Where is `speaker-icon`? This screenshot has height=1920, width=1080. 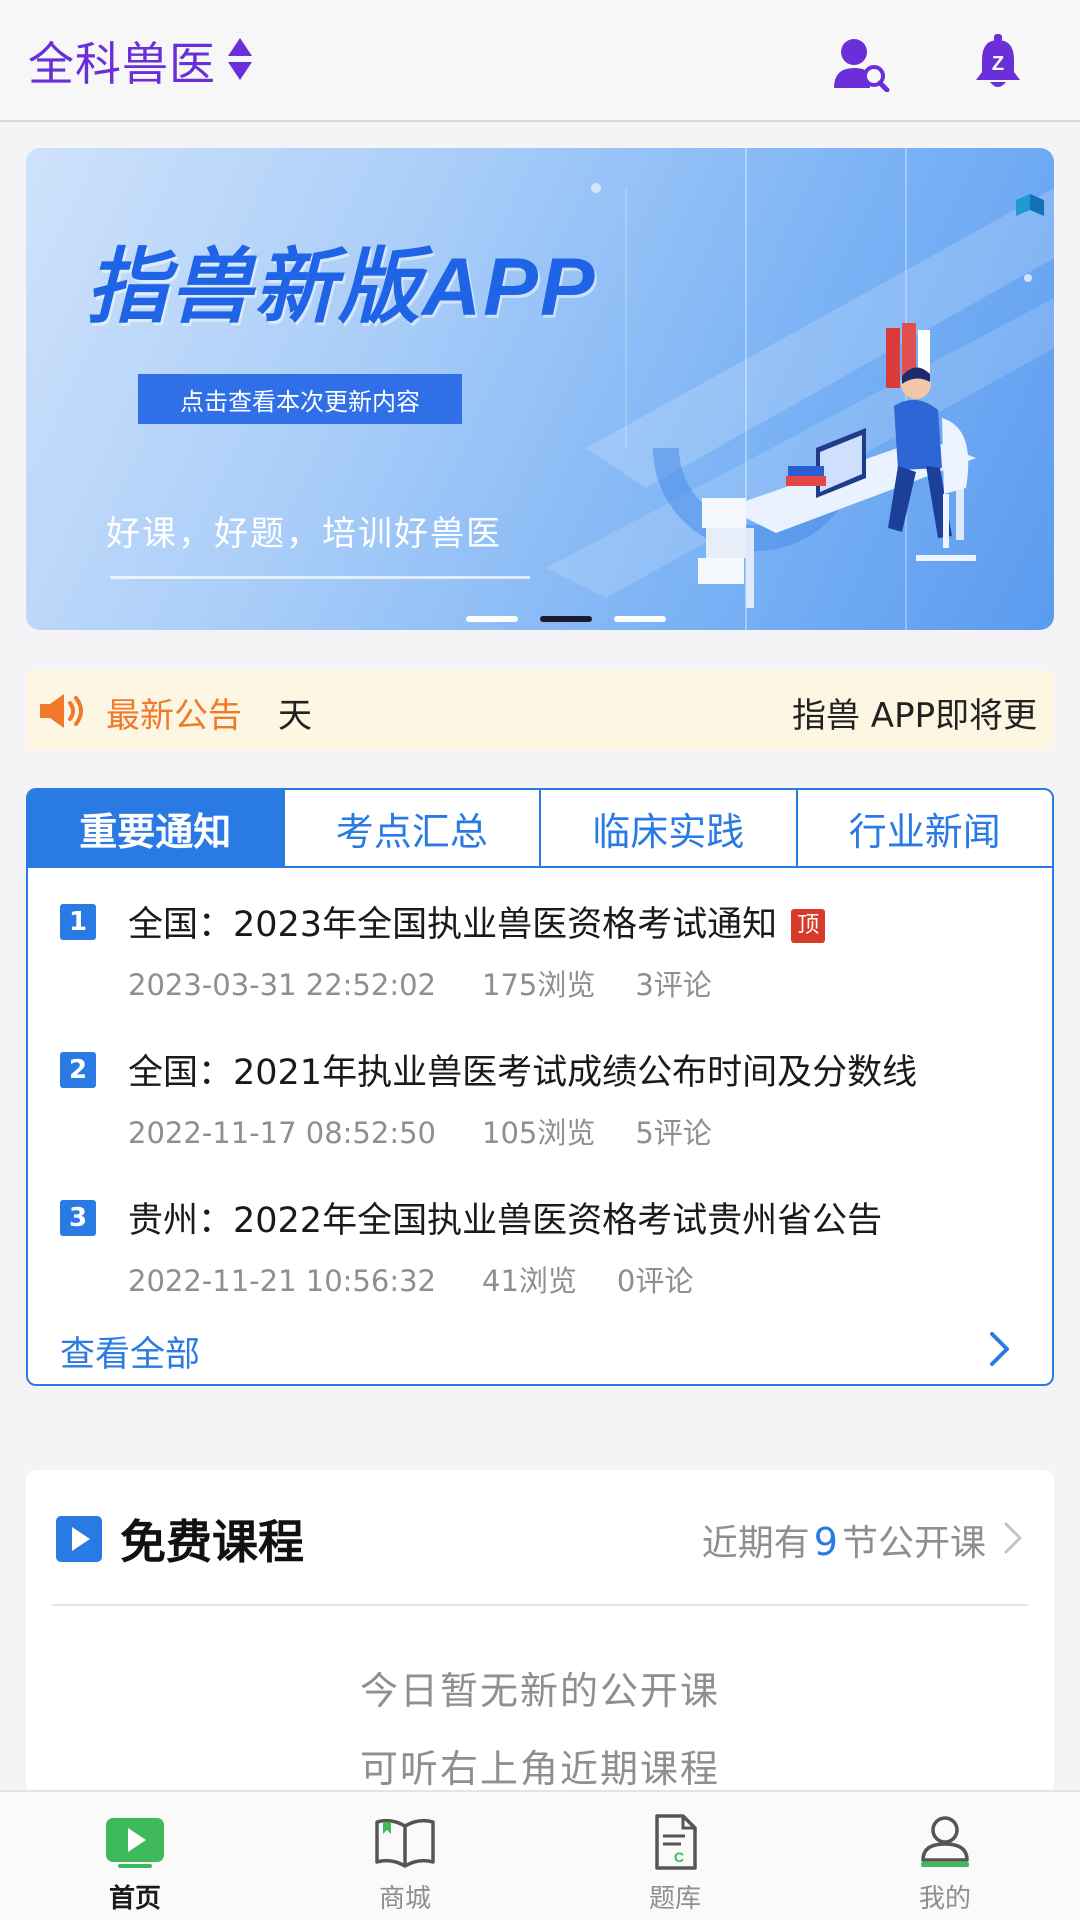
speaker-icon is located at coordinates (61, 711).